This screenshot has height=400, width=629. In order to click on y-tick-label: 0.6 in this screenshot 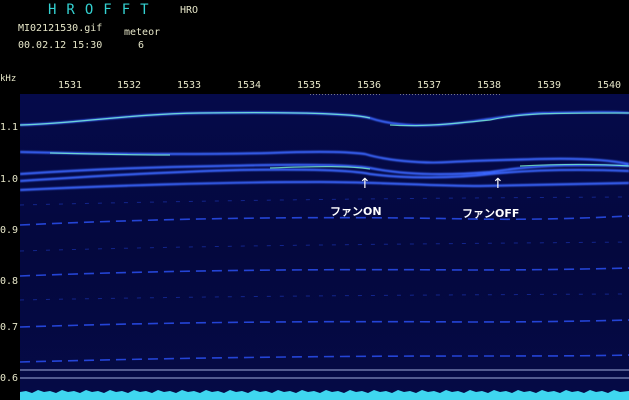, I will do `click(9, 378)`.